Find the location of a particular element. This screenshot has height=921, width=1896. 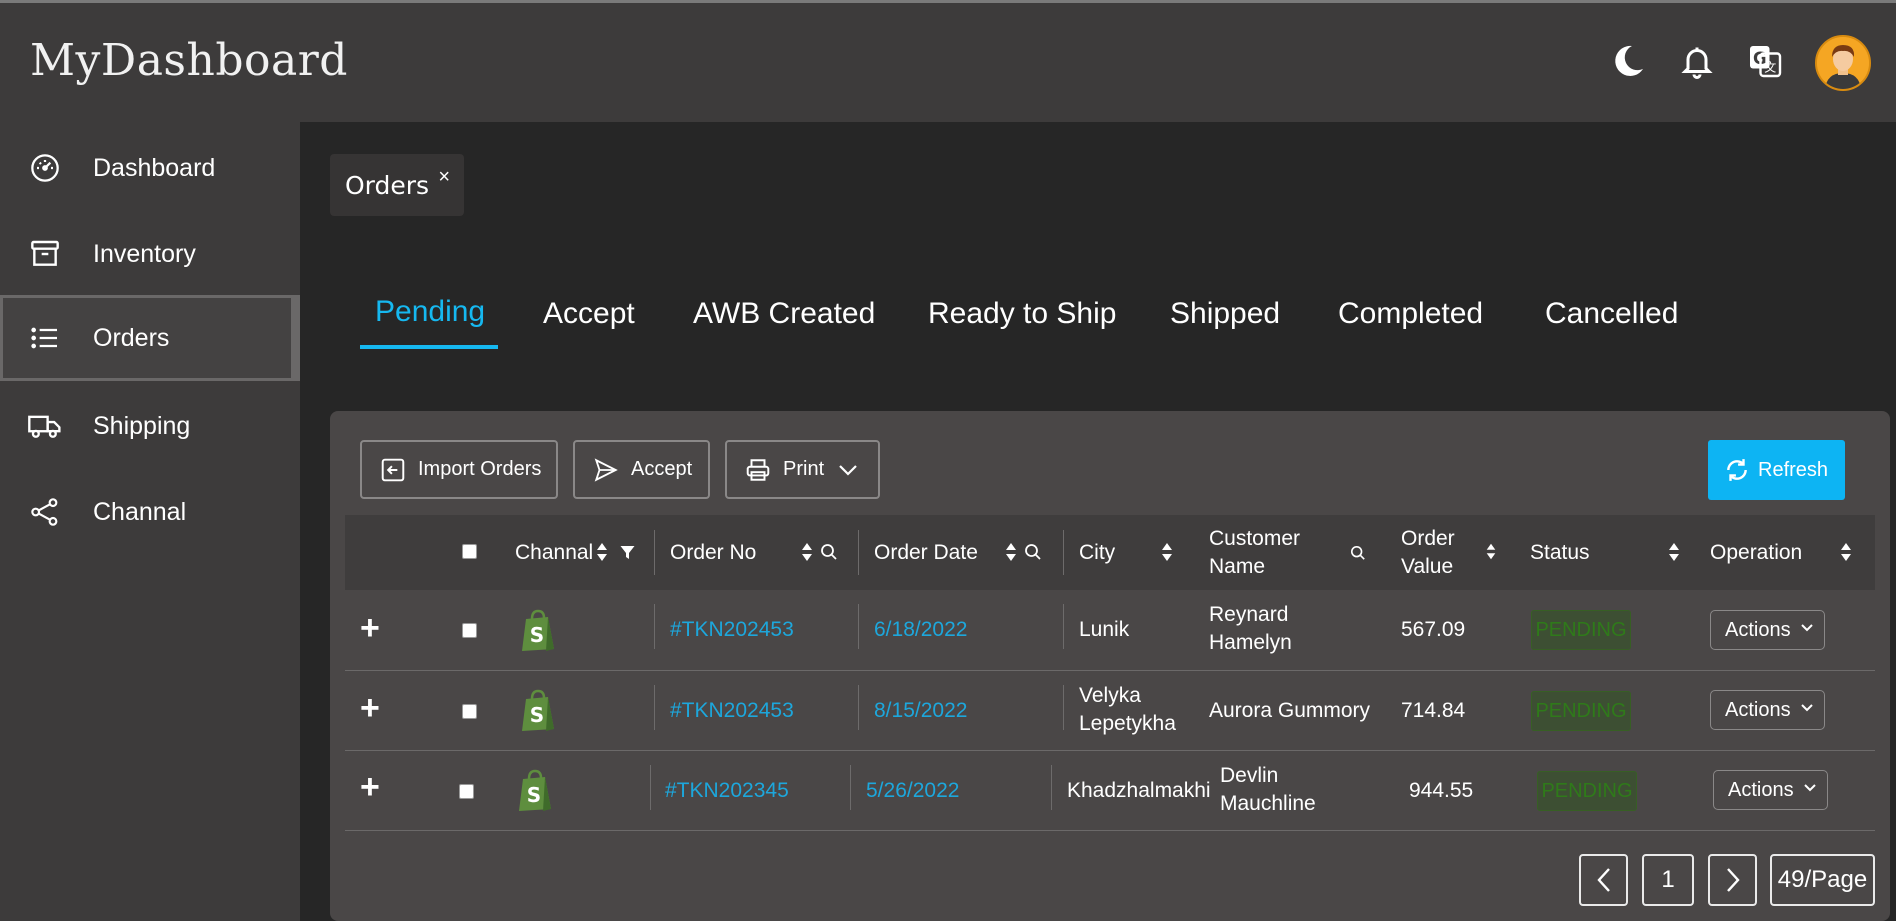

sidebar-item-channal: Channal is located at coordinates (150, 512).